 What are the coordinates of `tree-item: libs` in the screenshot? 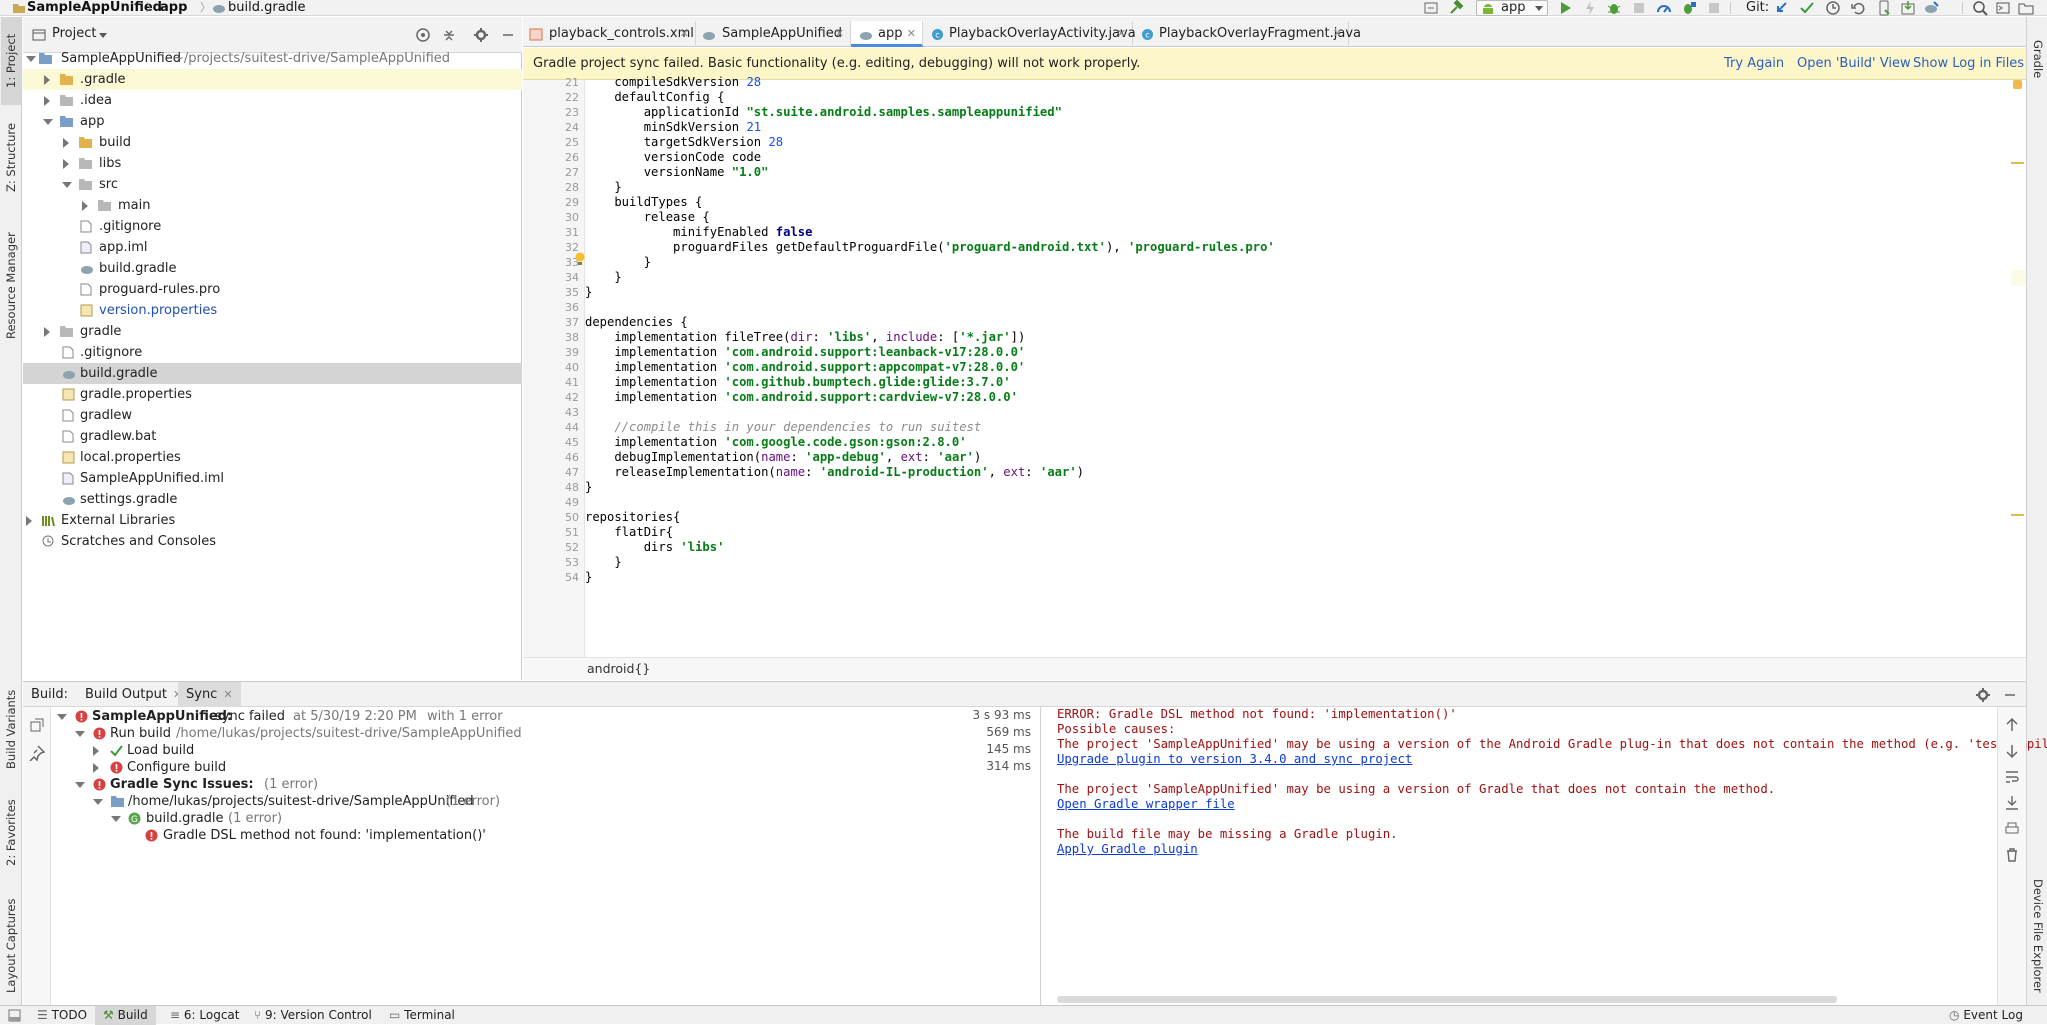 It's located at (272, 163).